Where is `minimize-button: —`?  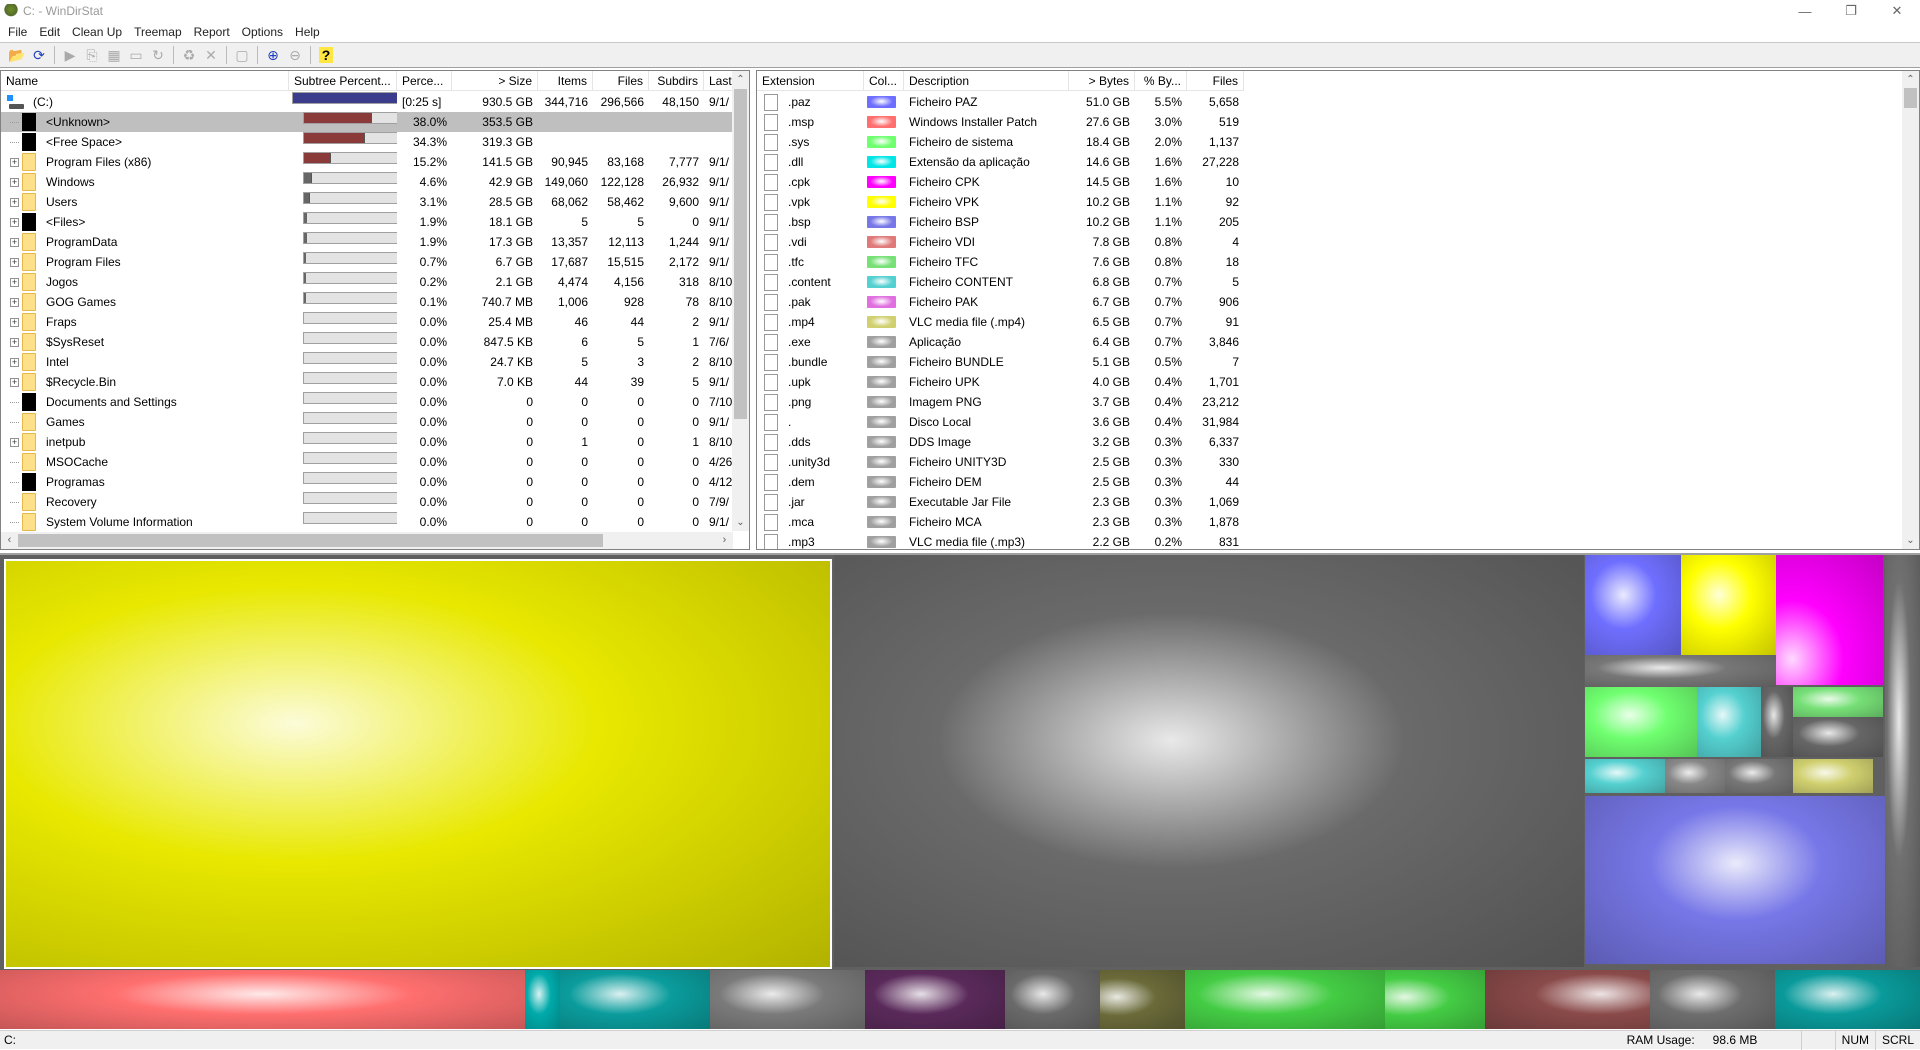
minimize-button: — is located at coordinates (1805, 11).